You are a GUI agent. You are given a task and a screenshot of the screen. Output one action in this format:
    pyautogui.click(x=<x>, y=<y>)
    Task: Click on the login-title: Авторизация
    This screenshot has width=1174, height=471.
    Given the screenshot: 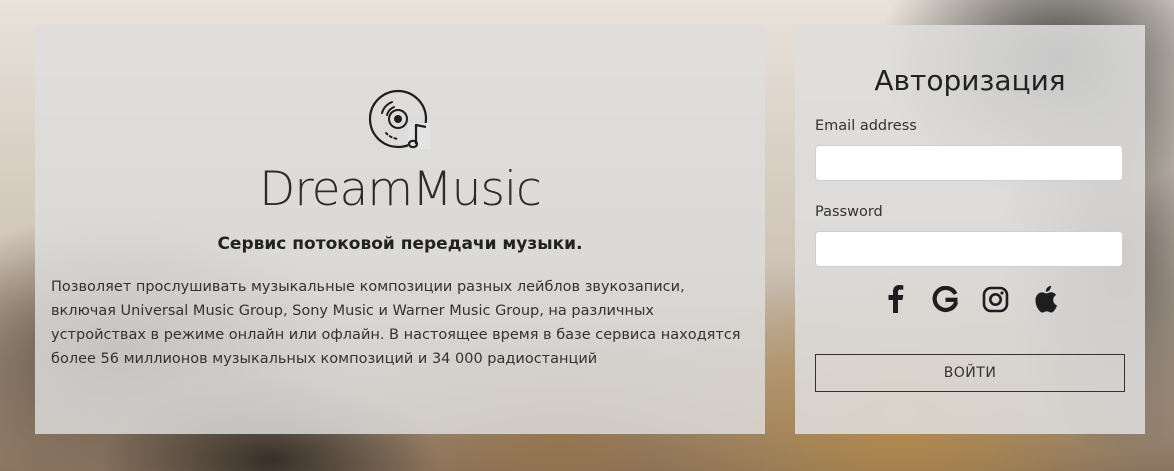 What is the action you would take?
    pyautogui.click(x=970, y=80)
    